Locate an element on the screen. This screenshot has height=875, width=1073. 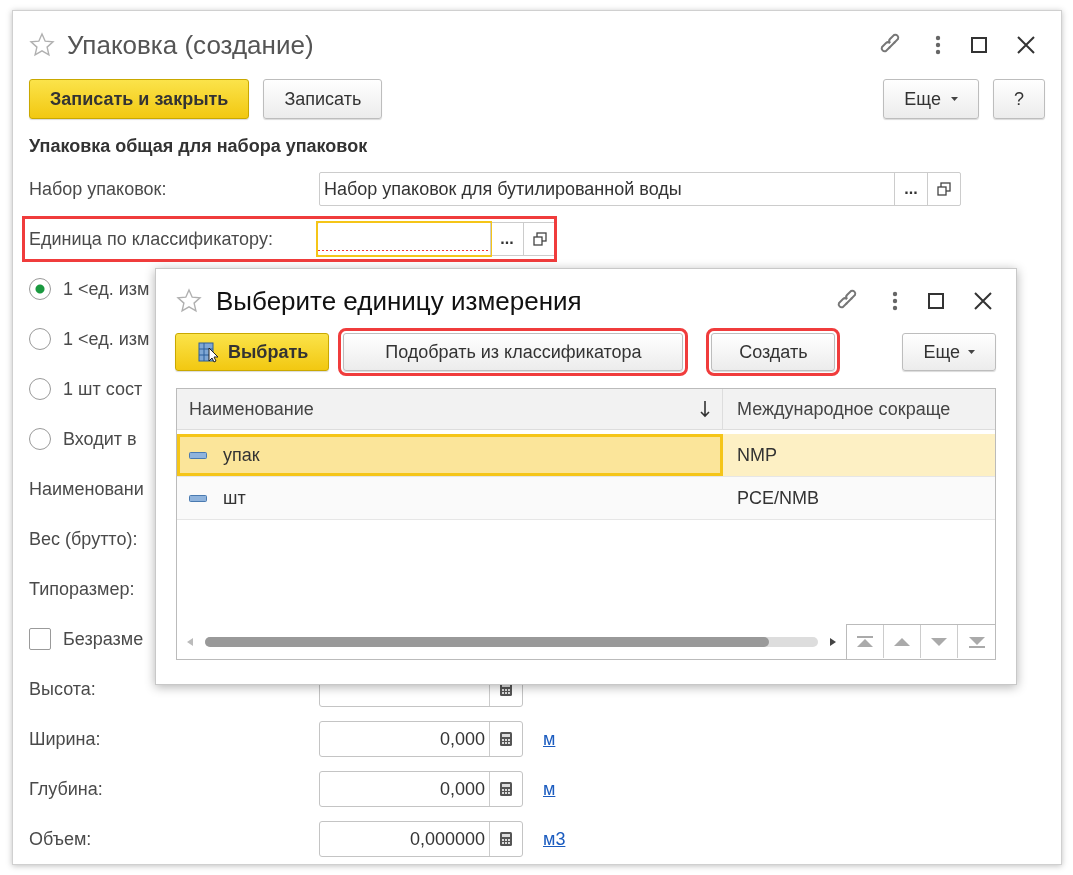
field-label: Объем: is located at coordinates (61, 839).